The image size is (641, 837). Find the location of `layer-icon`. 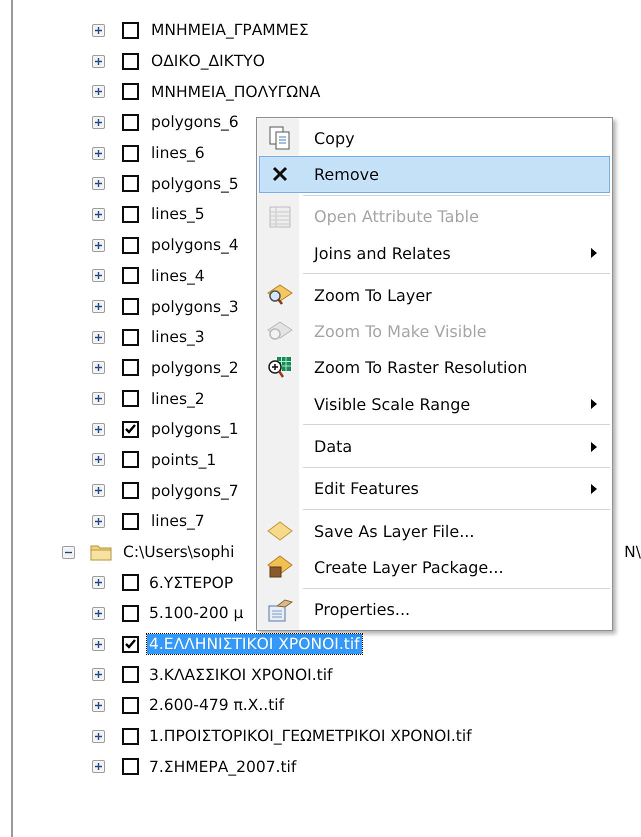

layer-icon is located at coordinates (280, 531).